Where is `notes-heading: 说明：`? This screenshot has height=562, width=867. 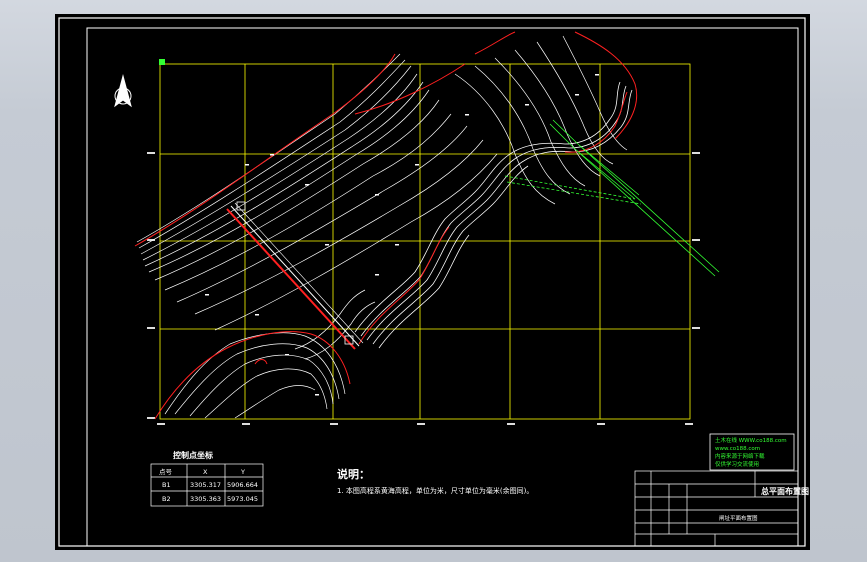 notes-heading: 说明： is located at coordinates (353, 474).